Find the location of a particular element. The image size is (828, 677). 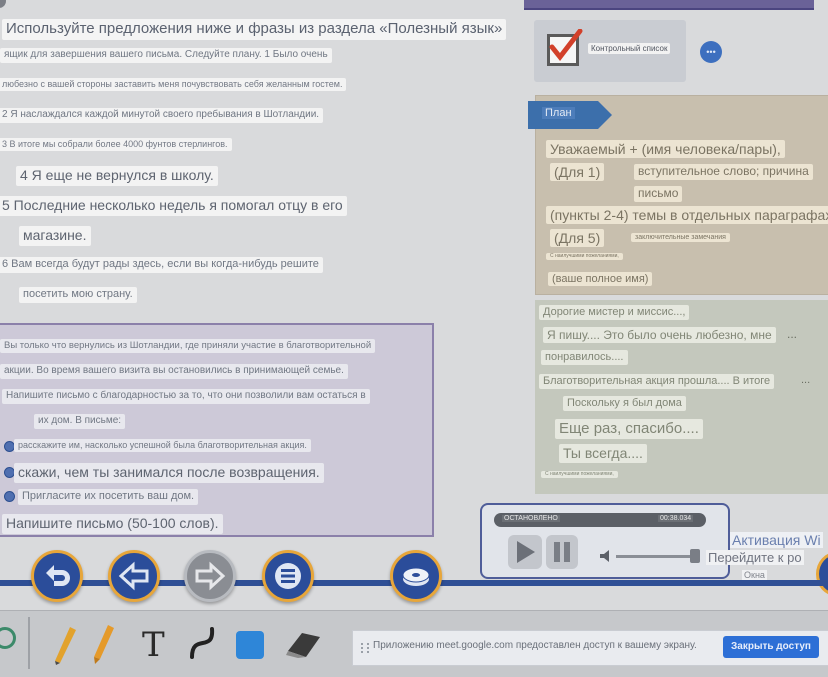

disc-icon is located at coordinates (416, 576).